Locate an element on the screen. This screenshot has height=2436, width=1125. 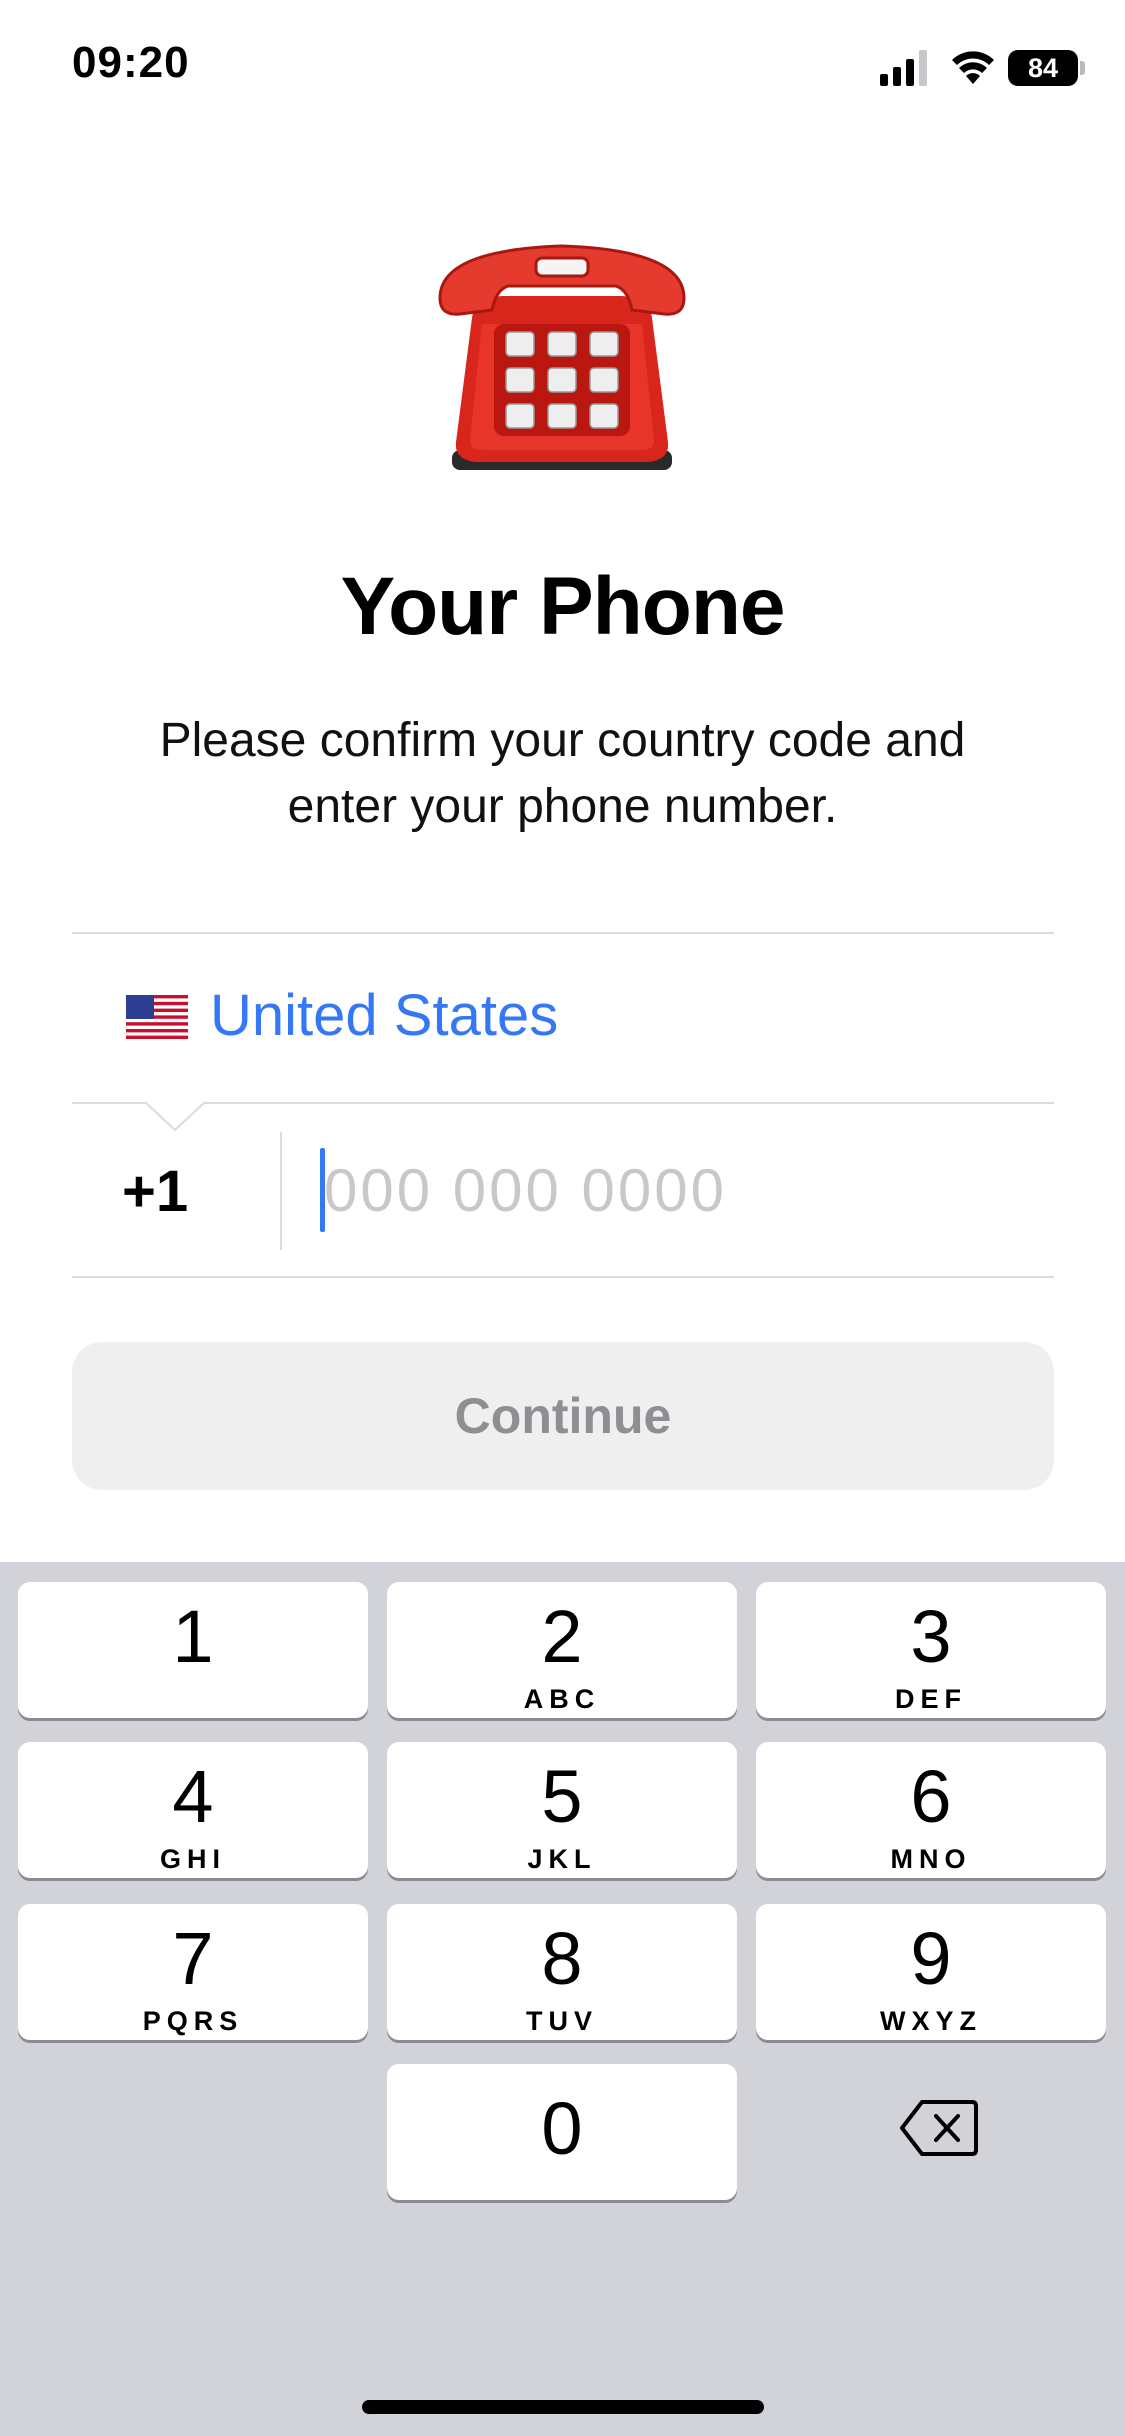
backspace-icon is located at coordinates (939, 2128).